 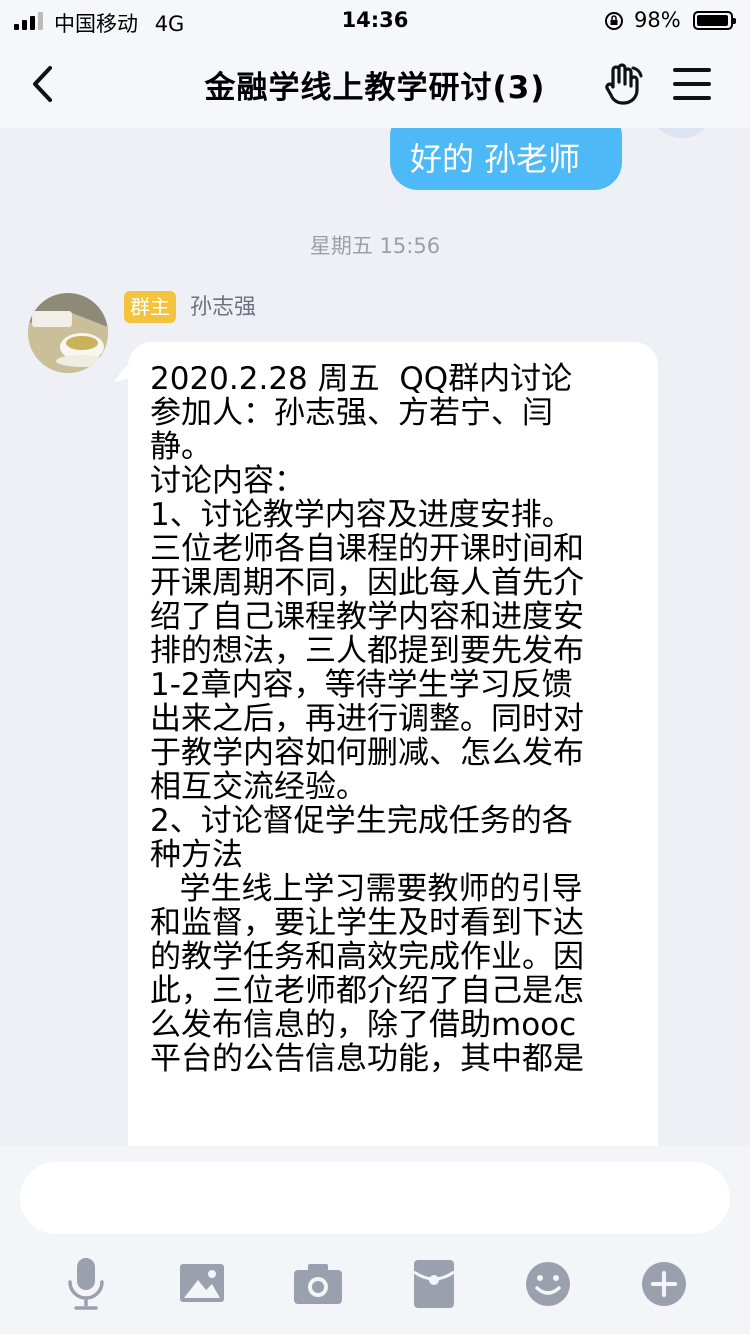 I want to click on message-line: 1-2章内容，等待学生学习反馈, so click(x=361, y=685).